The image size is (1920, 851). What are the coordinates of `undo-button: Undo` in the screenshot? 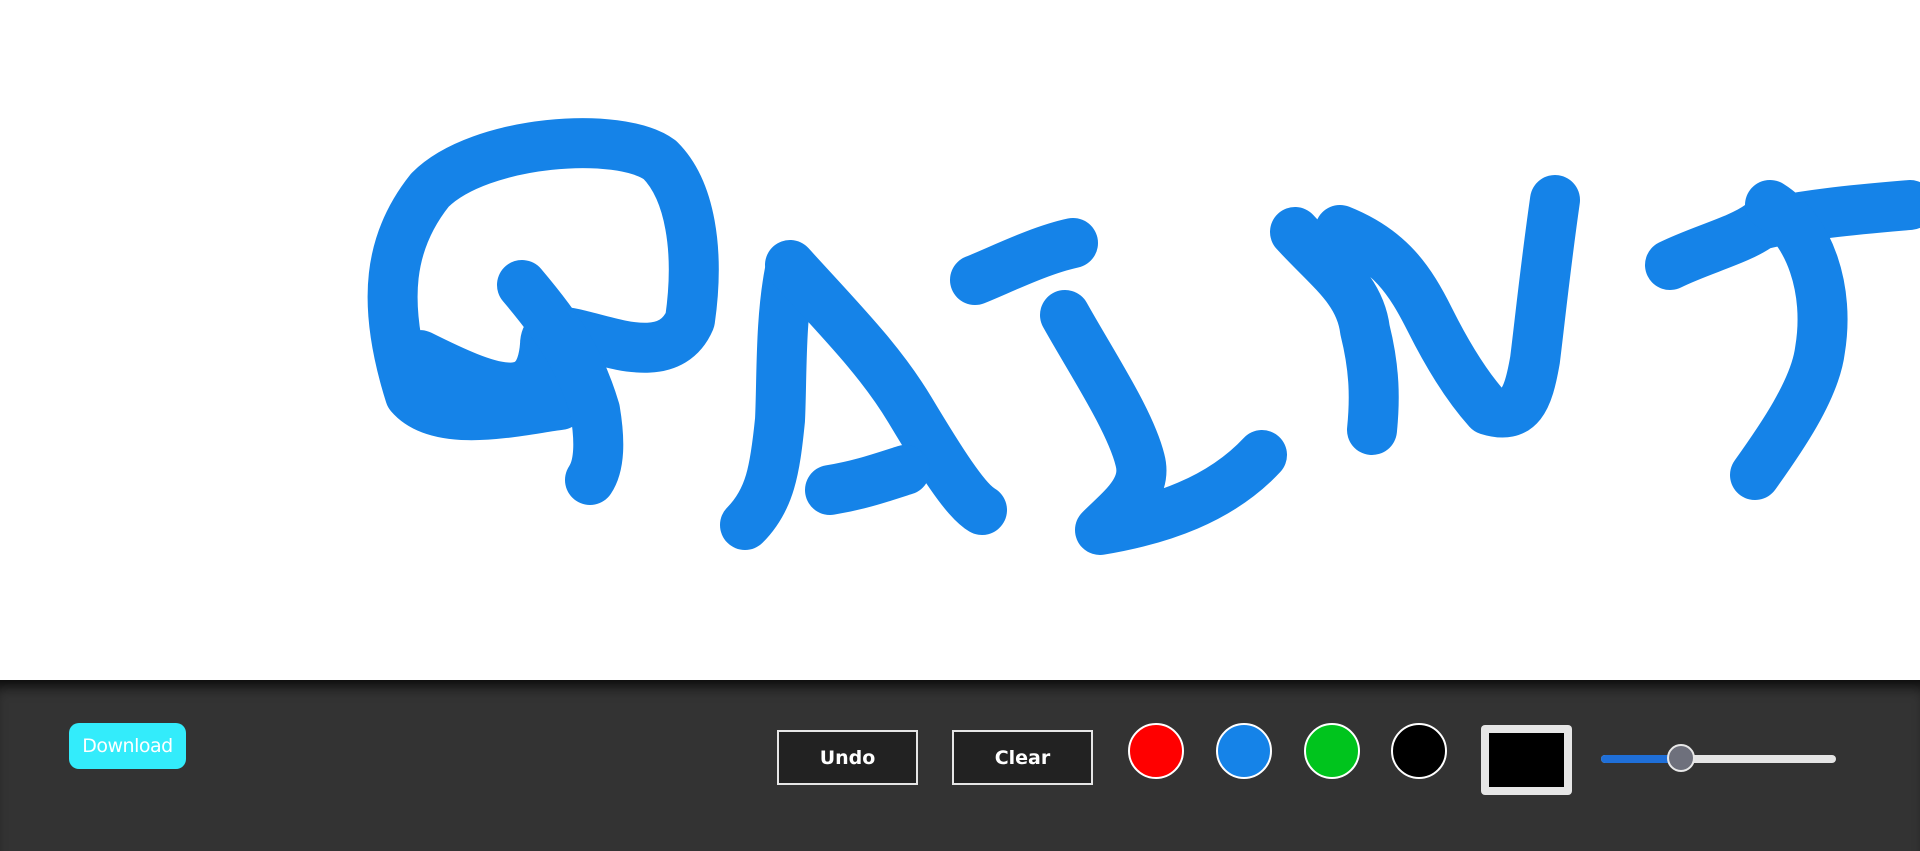 It's located at (847, 757).